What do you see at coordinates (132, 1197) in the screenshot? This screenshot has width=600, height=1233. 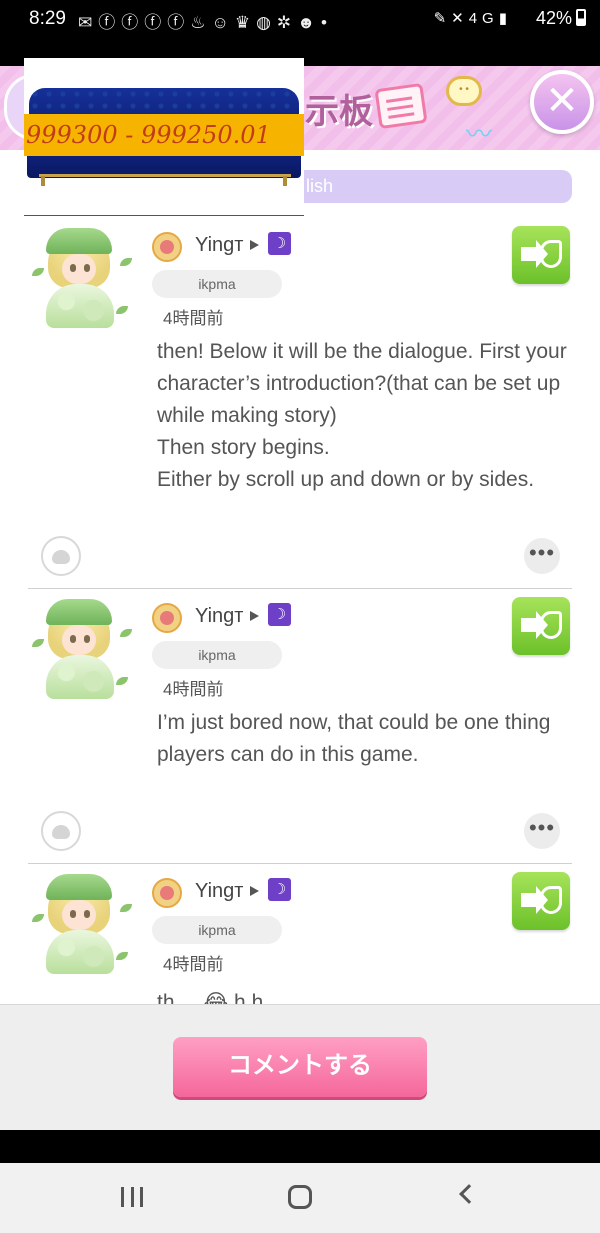 I see `recent-apps-icon` at bounding box center [132, 1197].